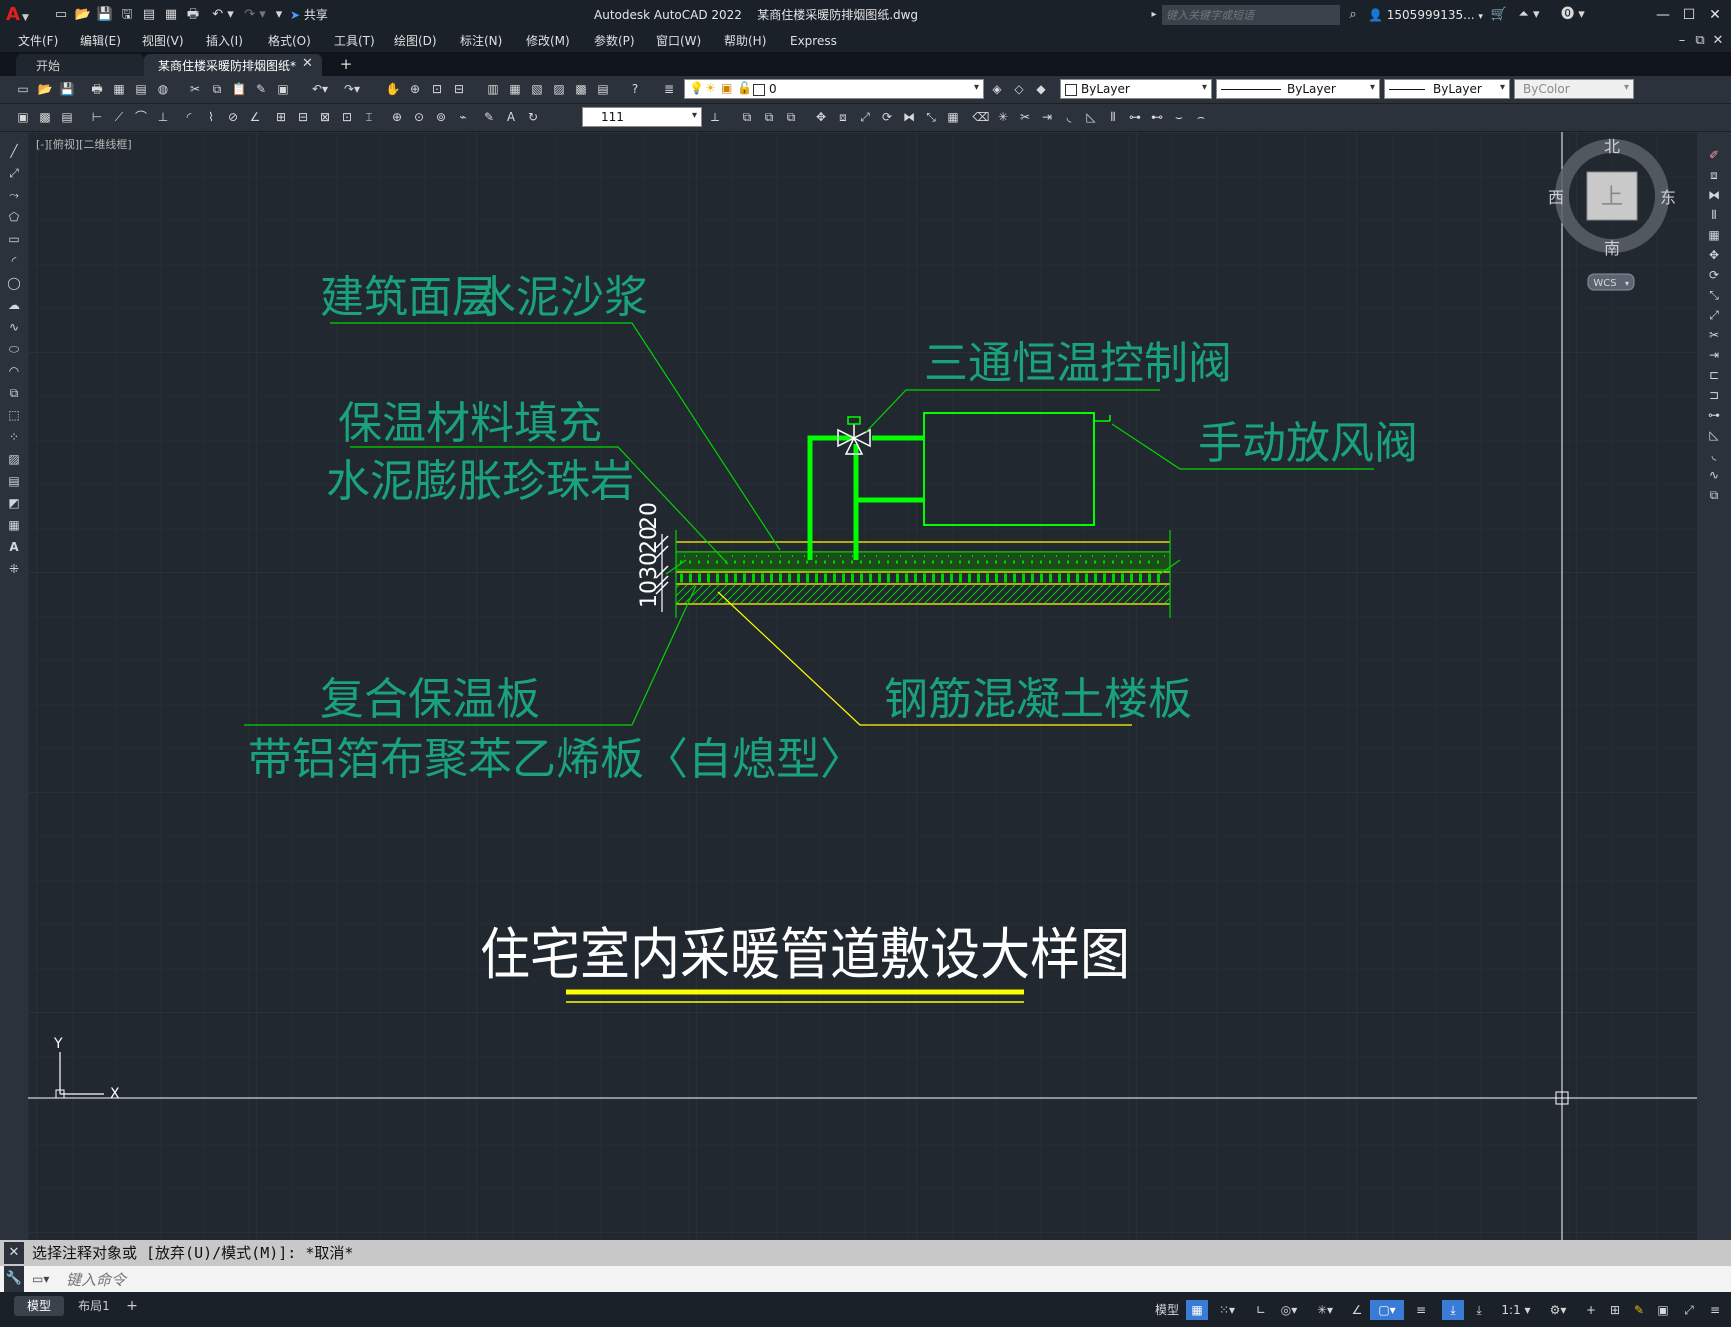 This screenshot has width=1731, height=1327. I want to click on pedit-tb-icon: ⌢, so click(1201, 117).